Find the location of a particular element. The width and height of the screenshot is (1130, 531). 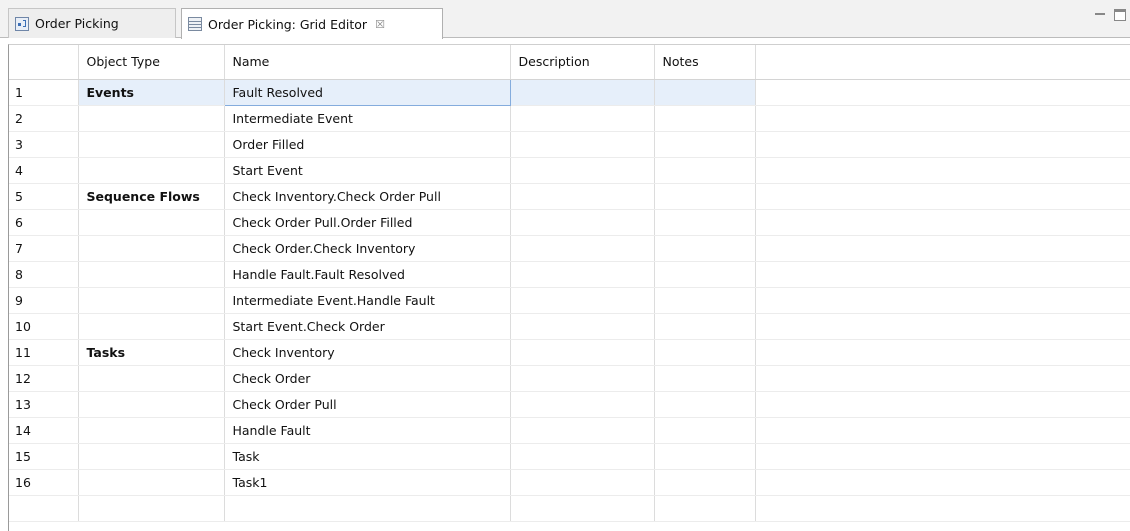

table-row: 15 Task is located at coordinates (569, 456).